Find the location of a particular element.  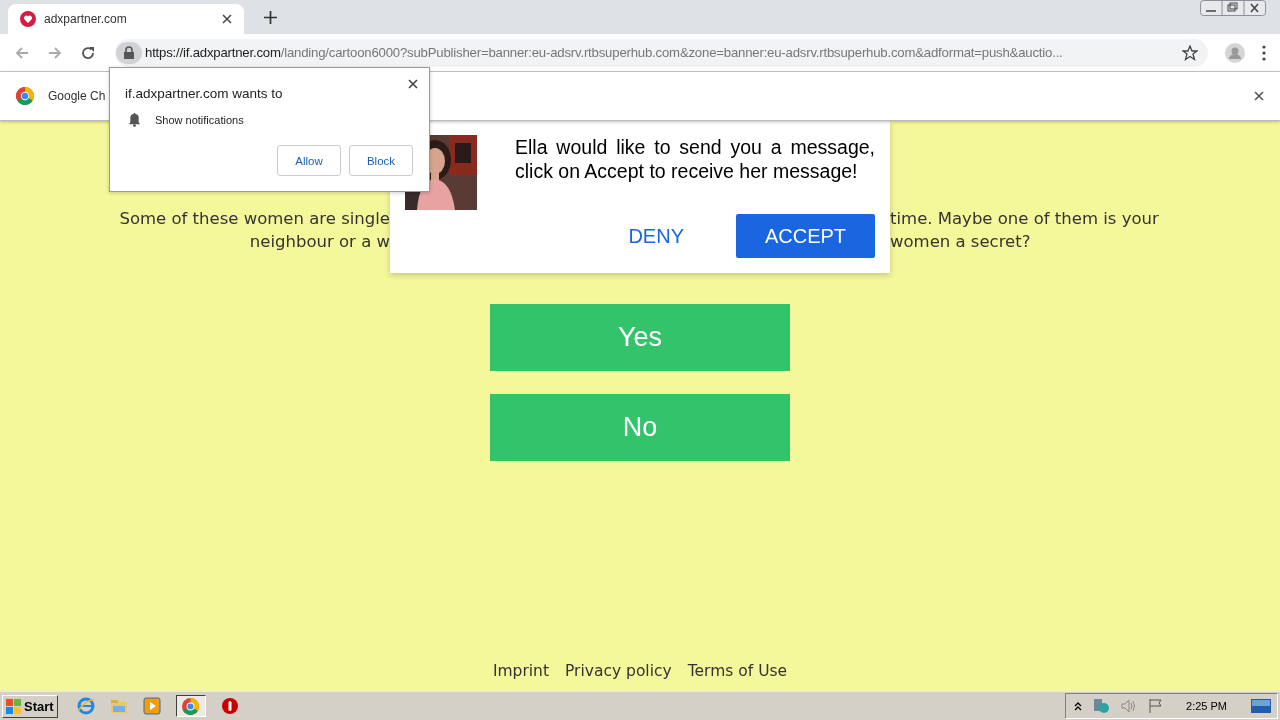

popup-message: Ella would like to send you a message, click on Accept to receive her message! is located at coordinates (695, 159).